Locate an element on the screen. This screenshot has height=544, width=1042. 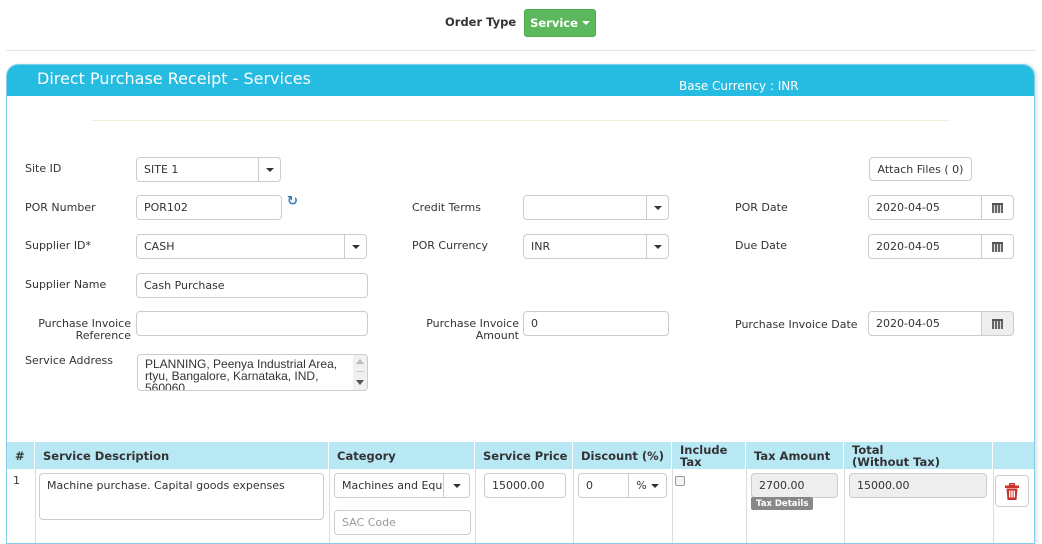
purchase-invoice-amount-input: 0 is located at coordinates (596, 323).